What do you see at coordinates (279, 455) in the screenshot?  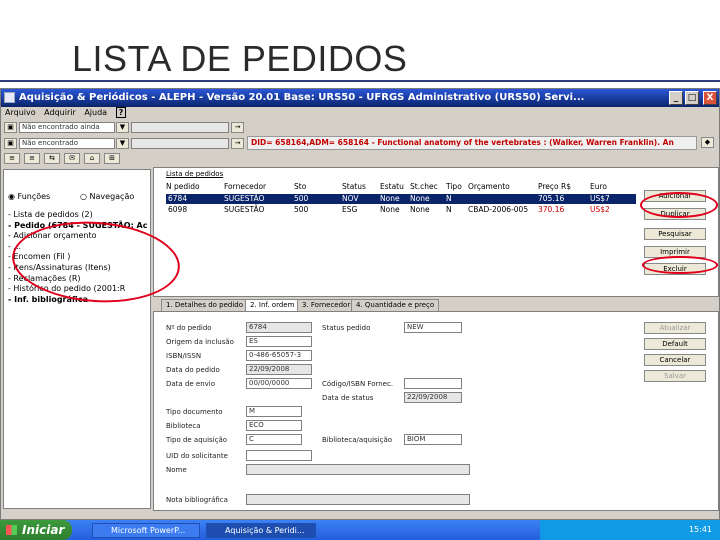 I see `uid-field` at bounding box center [279, 455].